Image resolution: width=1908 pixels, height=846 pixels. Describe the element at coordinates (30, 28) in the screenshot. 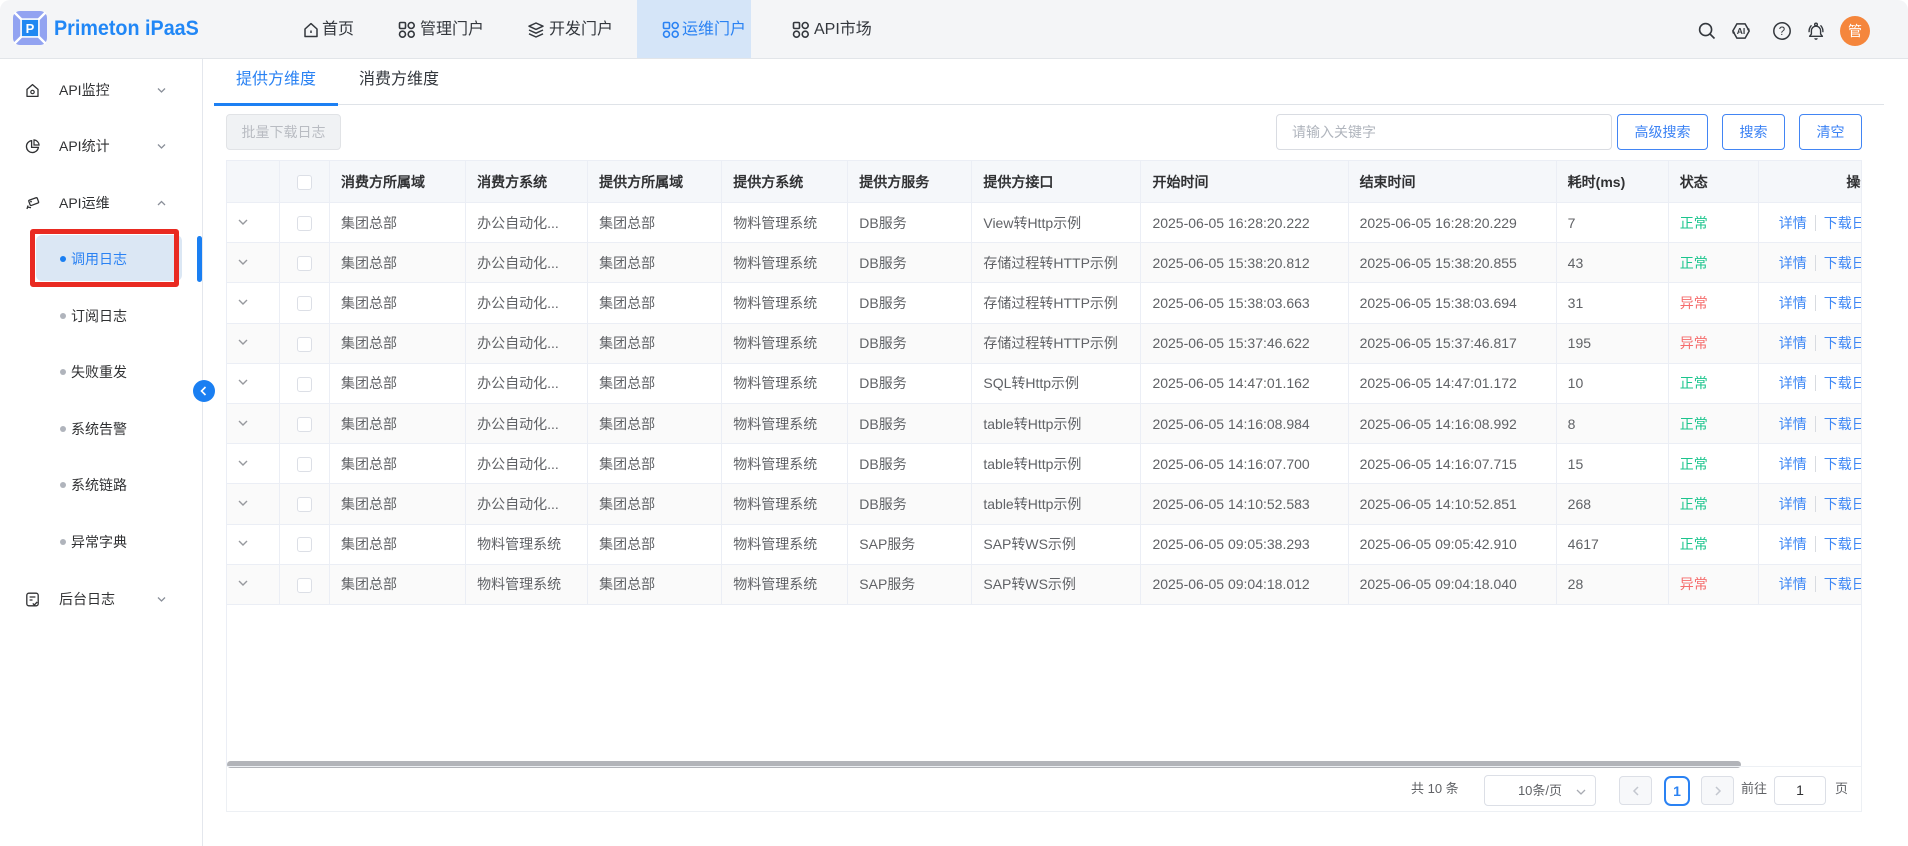

I see `svg-text: P` at that location.